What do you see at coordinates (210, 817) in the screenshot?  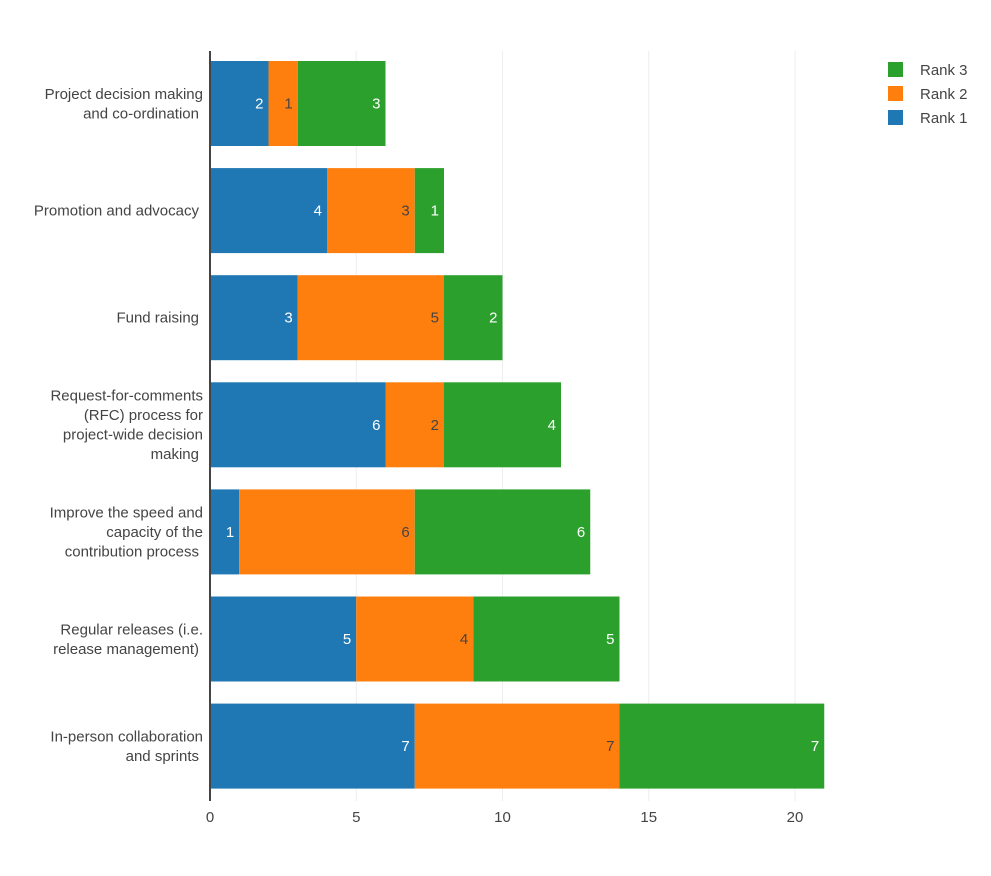 I see `x-tick-label: 0` at bounding box center [210, 817].